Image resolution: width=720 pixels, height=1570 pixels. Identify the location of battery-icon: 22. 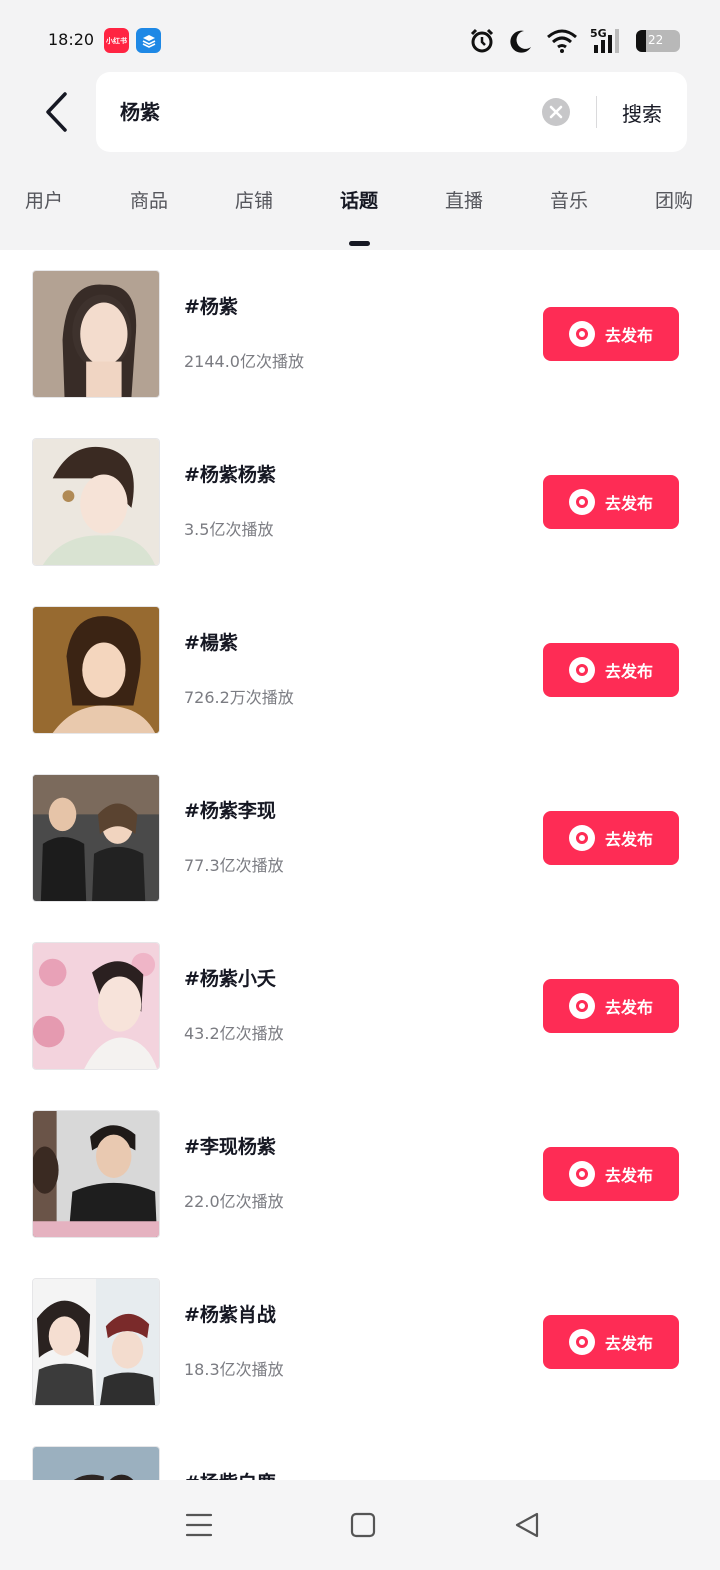
(658, 41).